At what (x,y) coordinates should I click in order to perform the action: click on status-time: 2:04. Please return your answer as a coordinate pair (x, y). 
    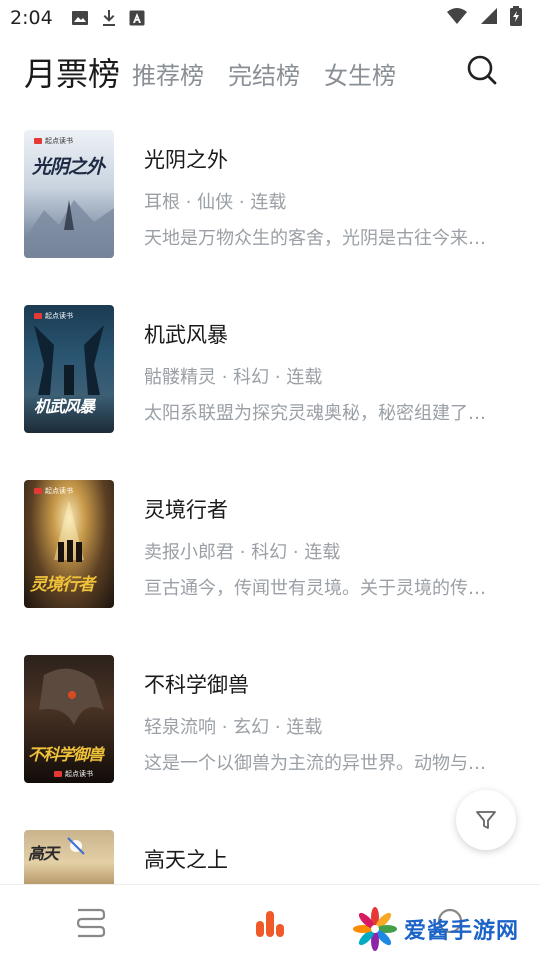
    Looking at the image, I should click on (31, 18).